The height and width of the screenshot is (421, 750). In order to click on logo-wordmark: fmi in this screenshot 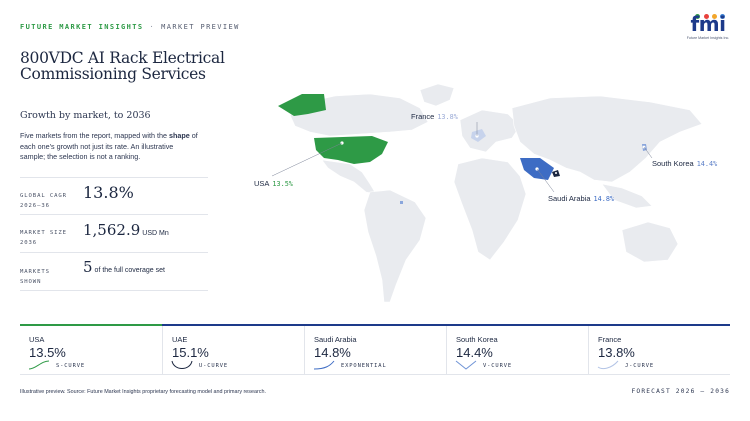, I will do `click(708, 24)`.